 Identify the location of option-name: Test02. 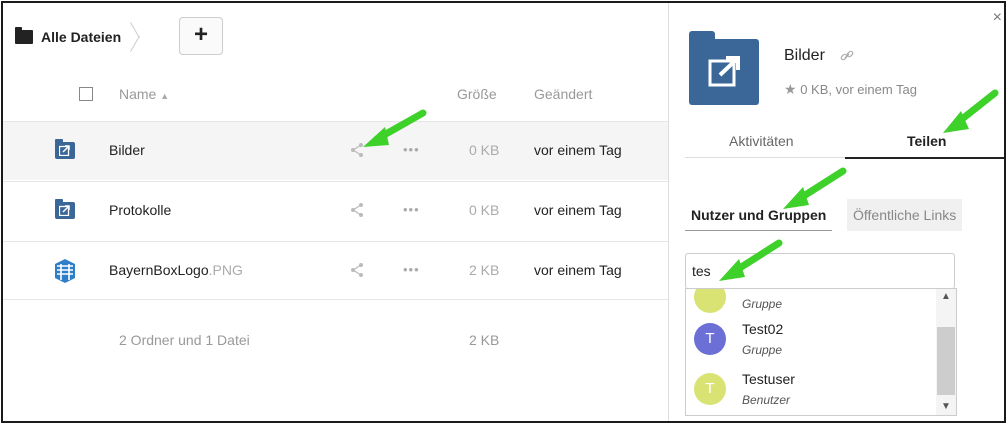
(763, 329).